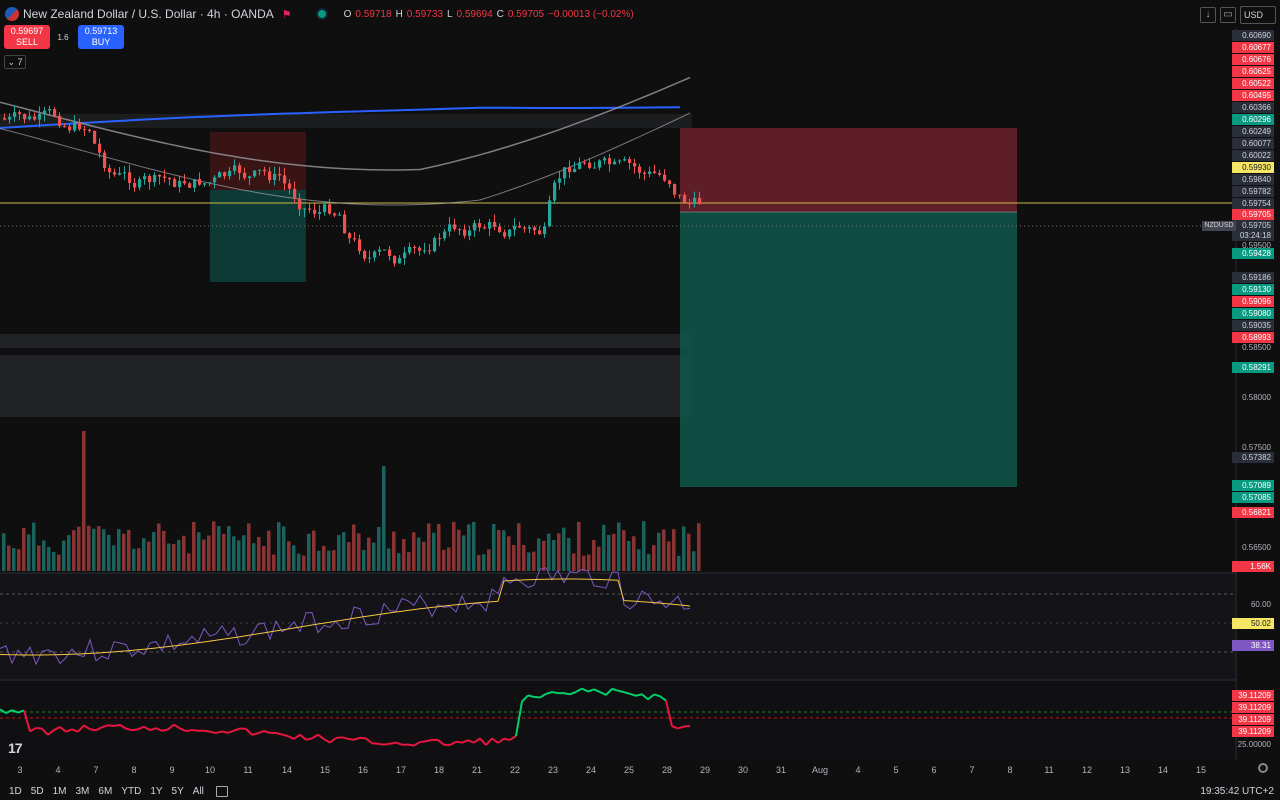 This screenshot has height=800, width=1280. I want to click on ohlc-low-key: L, so click(449, 14).